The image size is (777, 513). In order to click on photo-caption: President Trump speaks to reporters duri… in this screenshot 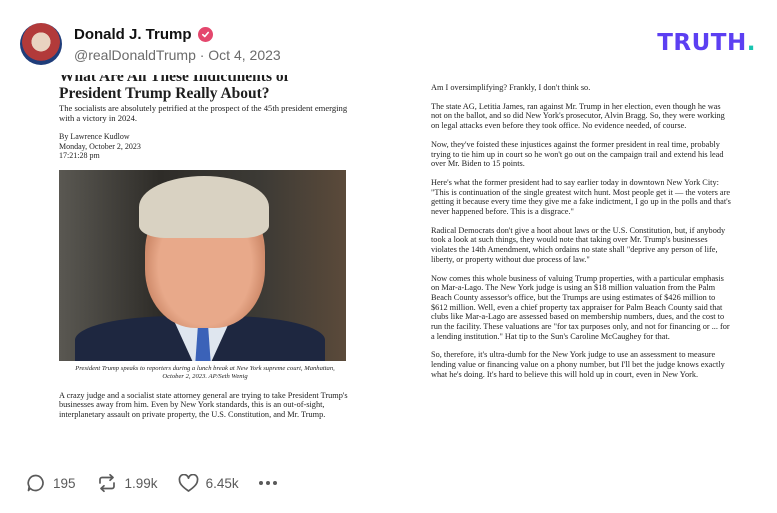, I will do `click(205, 372)`.